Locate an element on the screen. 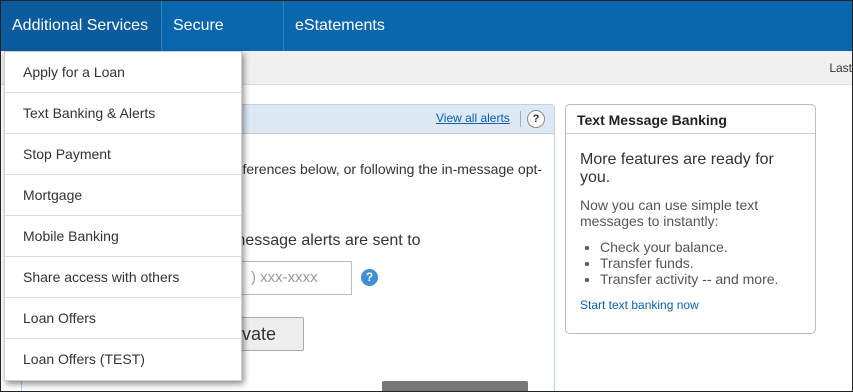 This screenshot has height=392, width=853. message-alerts-label: message alerts are sent to is located at coordinates (326, 240).